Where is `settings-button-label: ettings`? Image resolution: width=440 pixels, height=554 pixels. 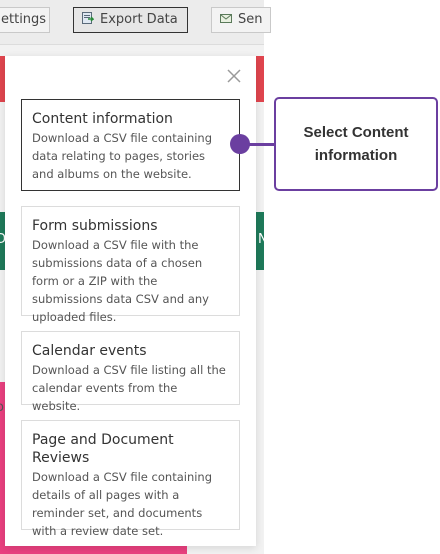 settings-button-label: ettings is located at coordinates (24, 19).